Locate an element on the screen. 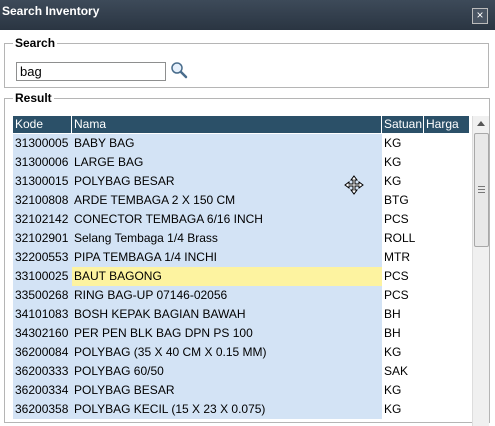 The height and width of the screenshot is (426, 495). table-row: 31300015 POLYBAG BESAR KG is located at coordinates (241, 181).